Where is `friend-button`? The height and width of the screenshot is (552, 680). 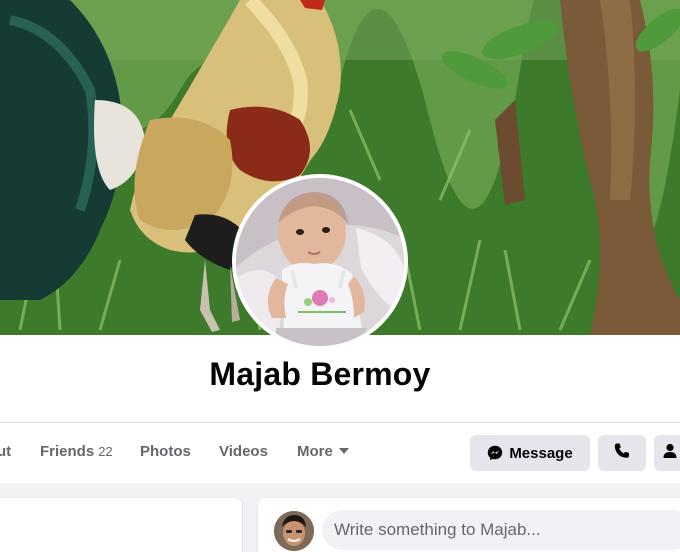
friend-button is located at coordinates (667, 453).